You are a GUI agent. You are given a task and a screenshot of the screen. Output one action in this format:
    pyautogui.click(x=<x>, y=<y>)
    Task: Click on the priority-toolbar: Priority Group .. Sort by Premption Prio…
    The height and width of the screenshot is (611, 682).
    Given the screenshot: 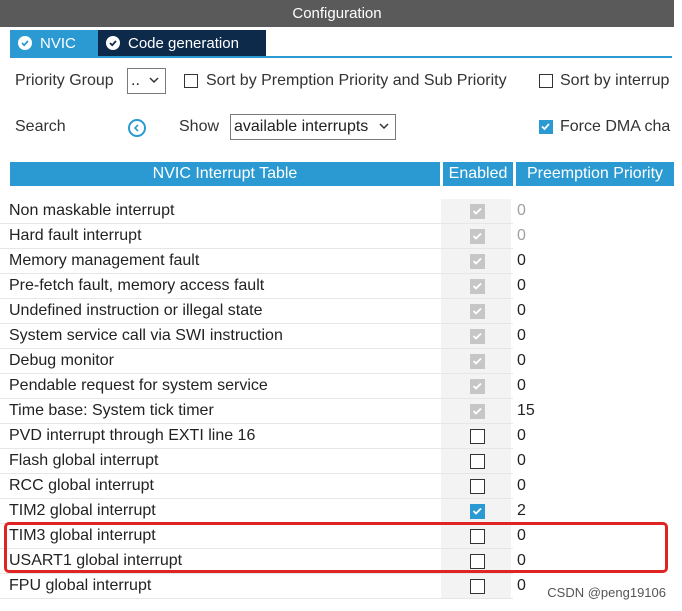 What is the action you would take?
    pyautogui.click(x=337, y=81)
    